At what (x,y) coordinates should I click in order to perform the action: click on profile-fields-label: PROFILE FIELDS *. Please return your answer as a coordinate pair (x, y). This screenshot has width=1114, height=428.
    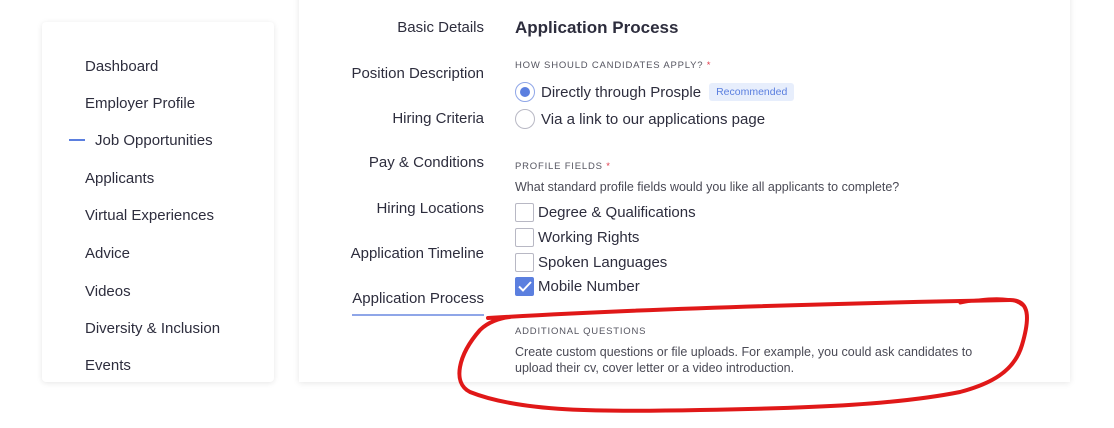
    Looking at the image, I should click on (563, 166).